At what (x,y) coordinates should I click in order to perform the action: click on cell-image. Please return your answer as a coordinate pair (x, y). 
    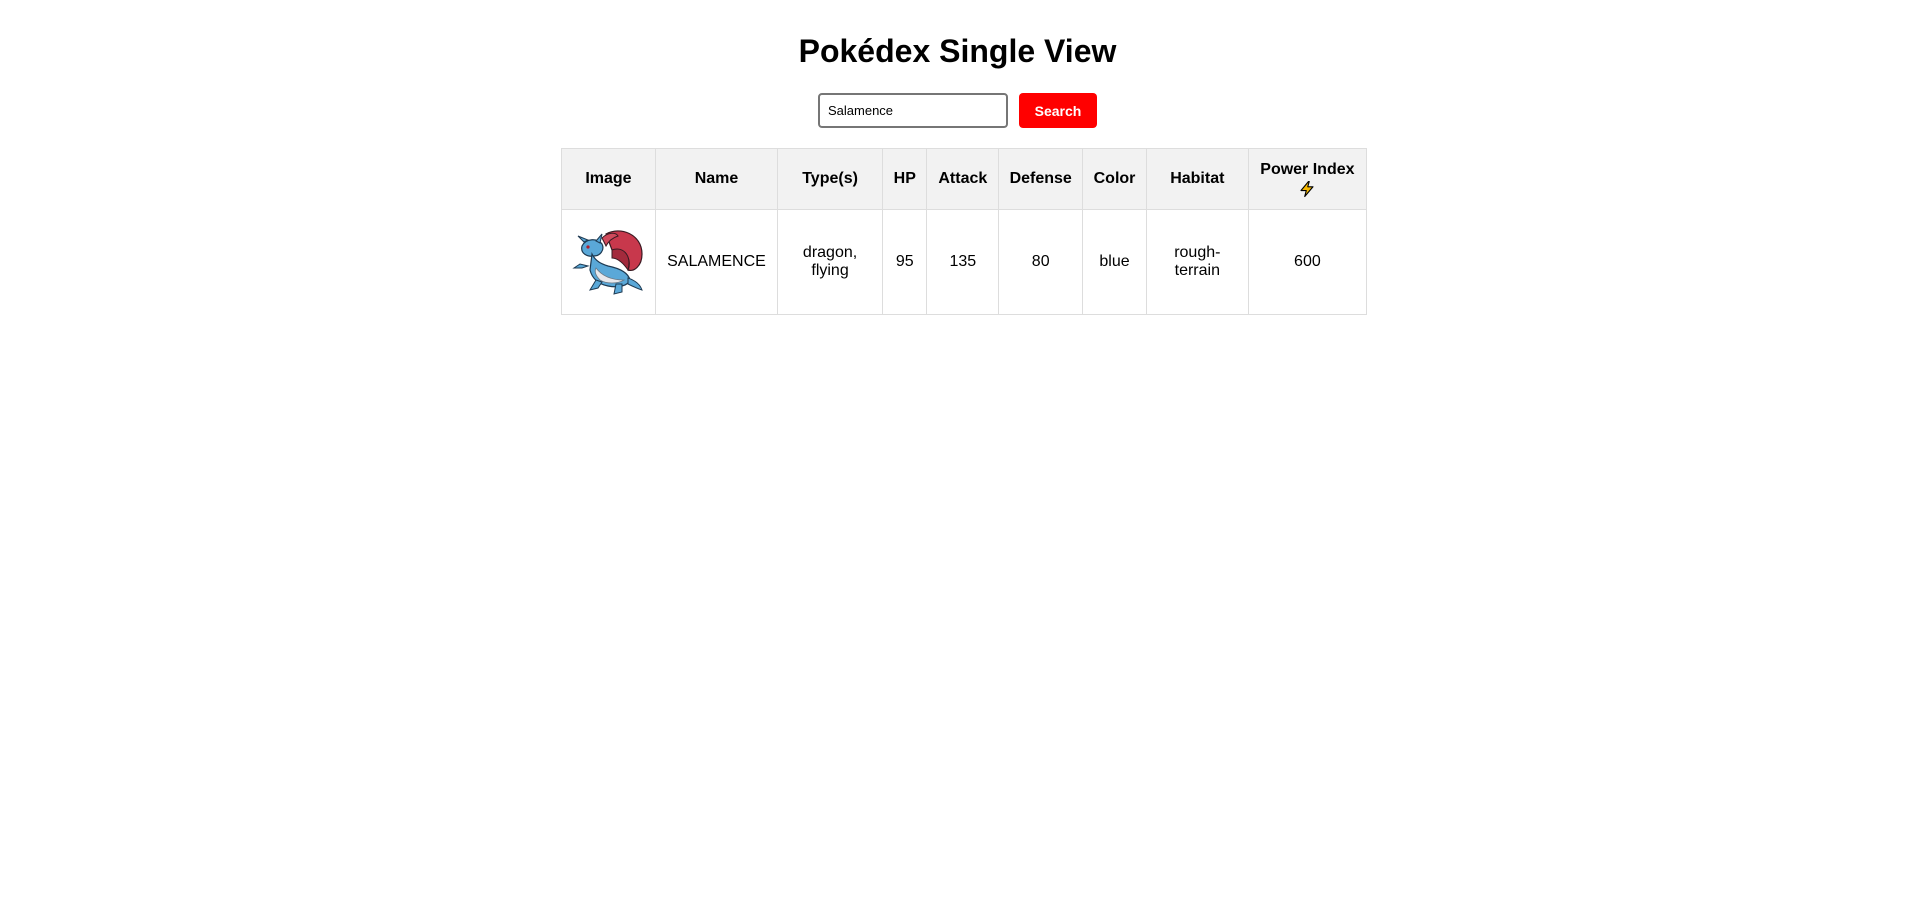
    Looking at the image, I should click on (608, 262).